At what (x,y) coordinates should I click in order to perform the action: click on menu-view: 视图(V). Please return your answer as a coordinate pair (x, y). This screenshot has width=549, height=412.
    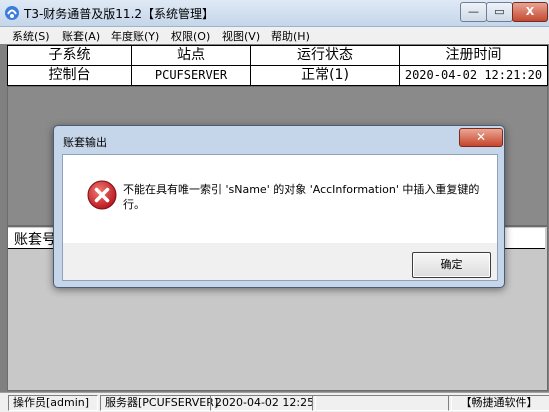
    Looking at the image, I should click on (241, 36).